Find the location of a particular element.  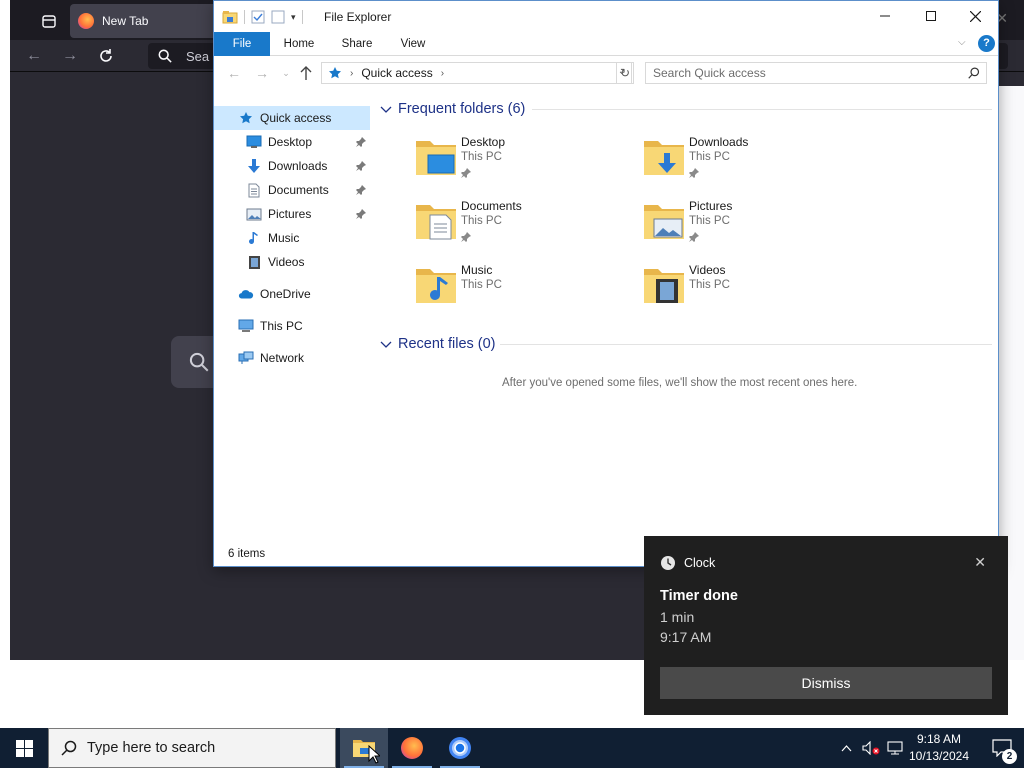

close-icon: ✕ is located at coordinates (980, 562).